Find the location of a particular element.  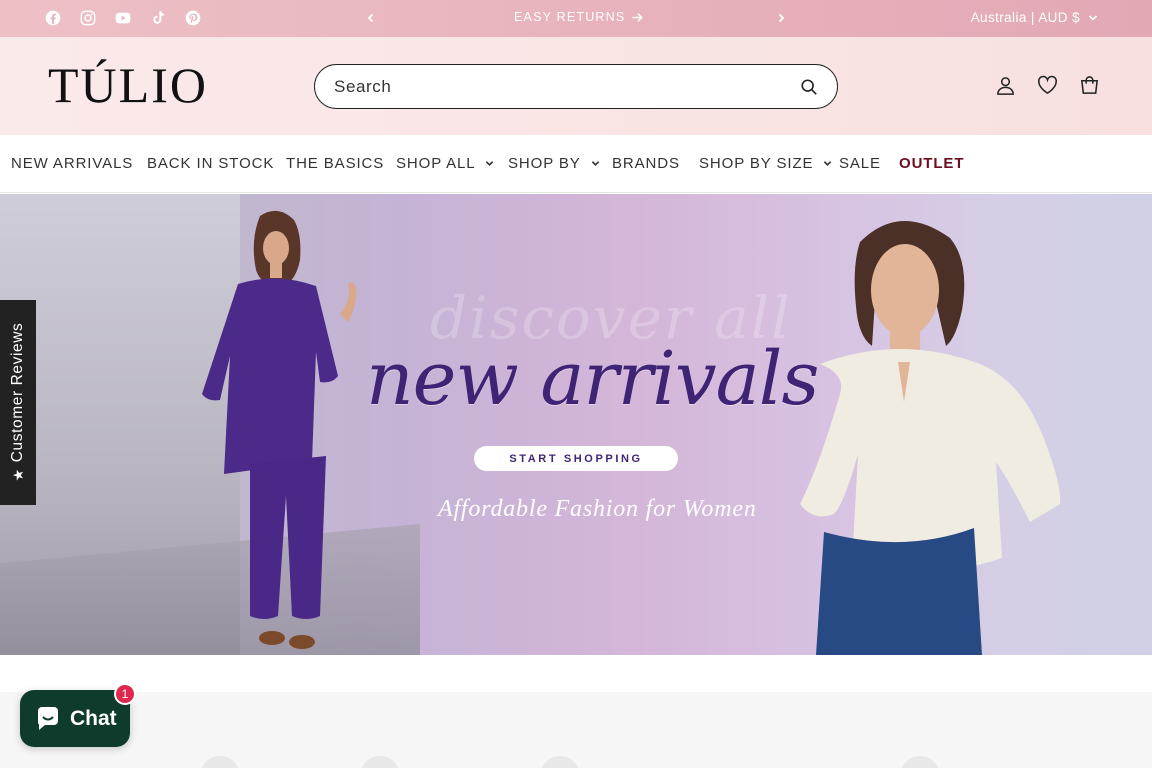

nav-item-the-basics: THE BASICS is located at coordinates (335, 163).